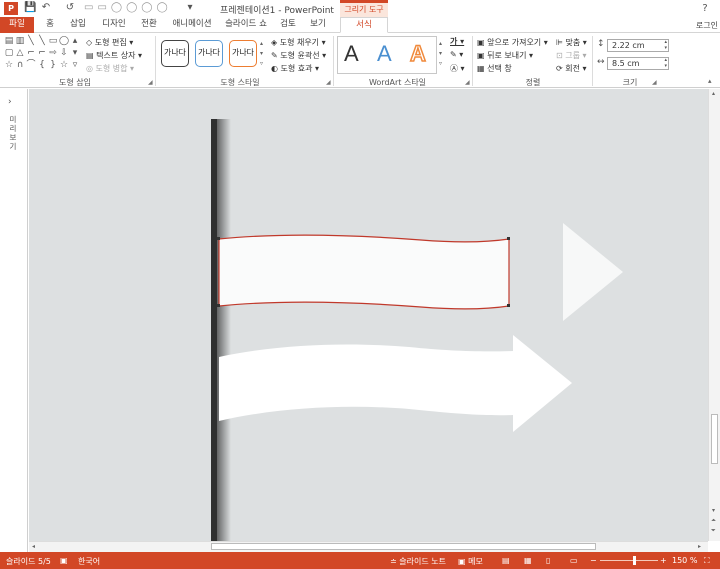  What do you see at coordinates (175, 53) in the screenshot?
I see `shape-style-preset-1: 가나다` at bounding box center [175, 53].